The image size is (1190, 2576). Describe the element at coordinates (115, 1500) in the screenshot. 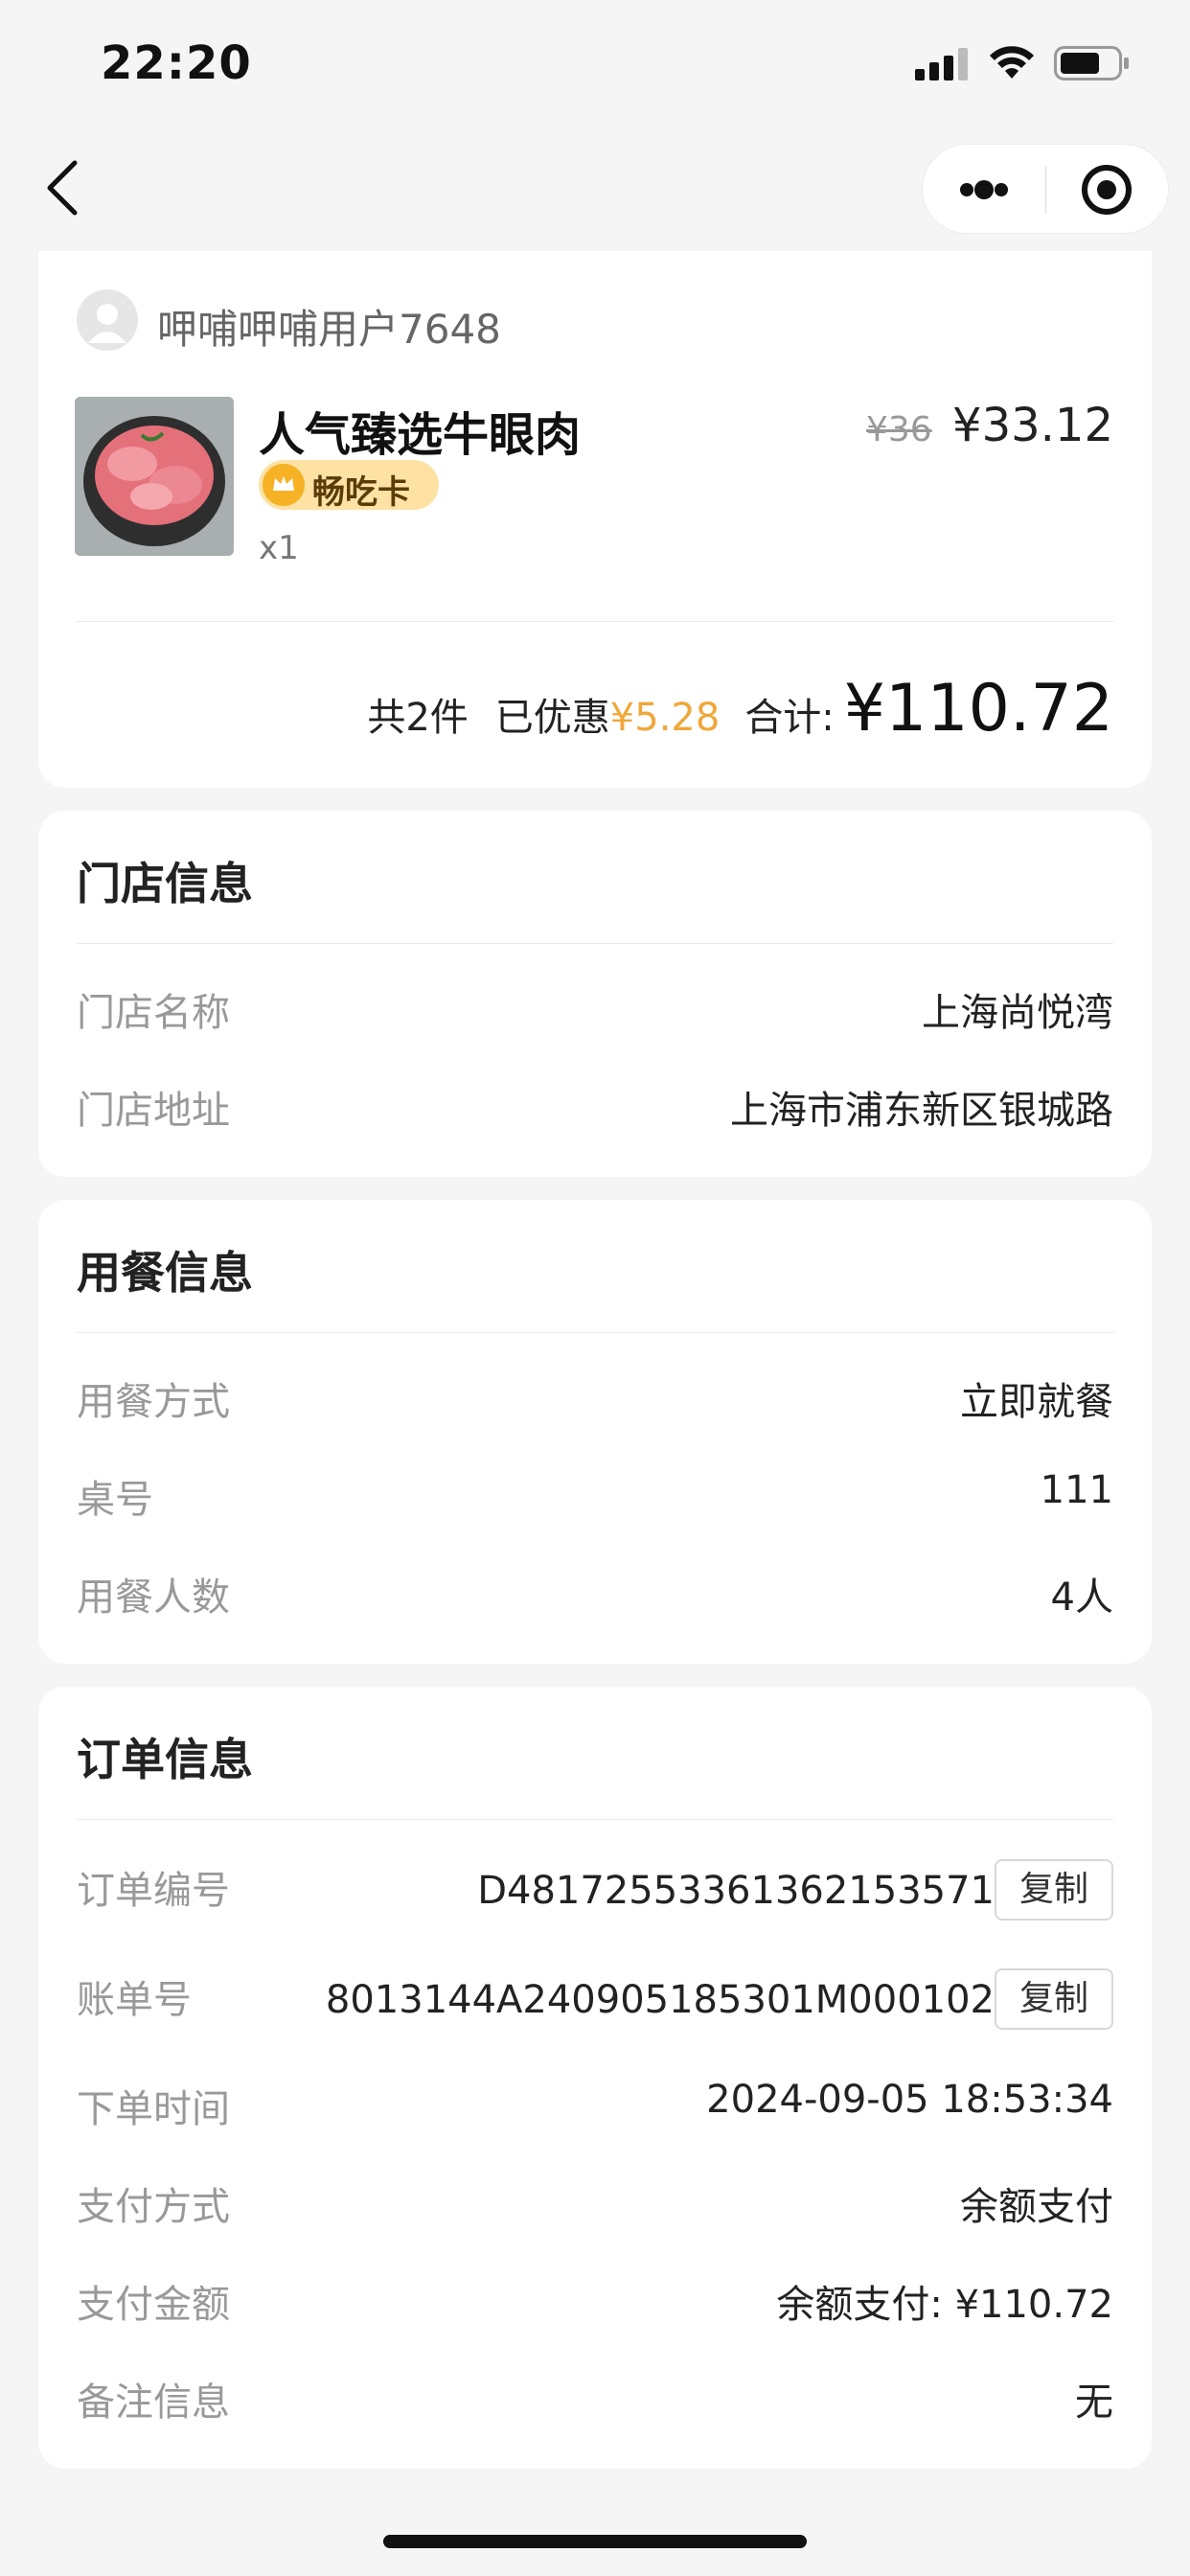

I see `row-label: 桌号` at that location.